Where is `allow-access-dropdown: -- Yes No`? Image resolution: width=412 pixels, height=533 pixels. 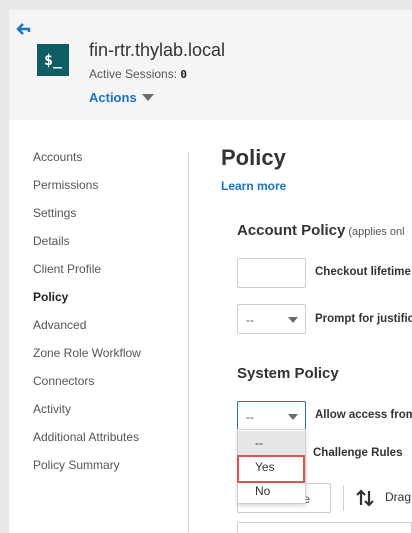
allow-access-dropdown: -- Yes No is located at coordinates (271, 466).